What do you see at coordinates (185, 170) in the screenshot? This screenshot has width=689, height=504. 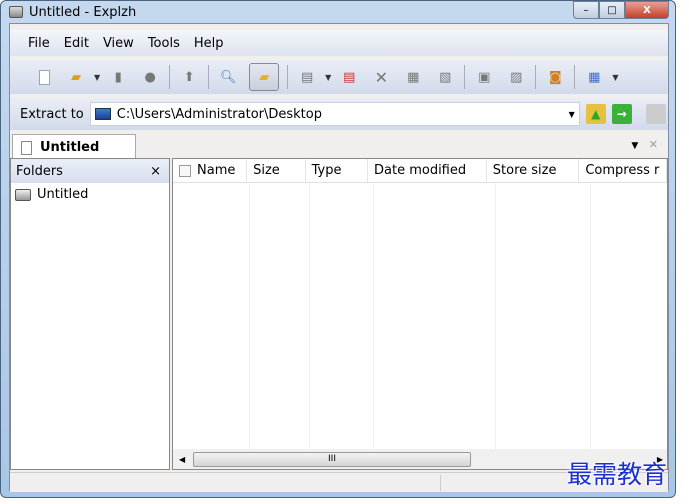 I see `select-all-checkbox` at bounding box center [185, 170].